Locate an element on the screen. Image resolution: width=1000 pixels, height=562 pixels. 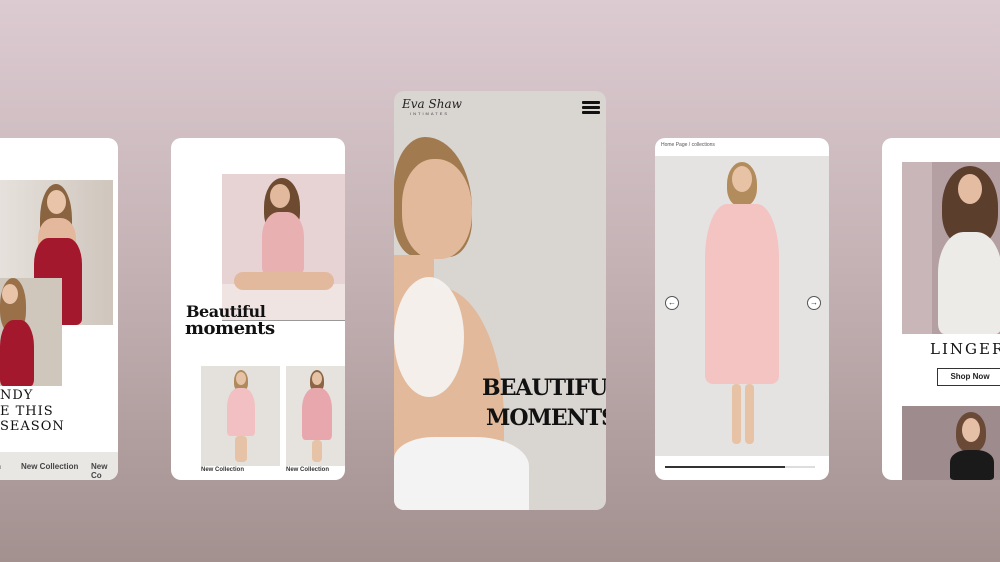
product-photo-black-lace is located at coordinates (951, 443).